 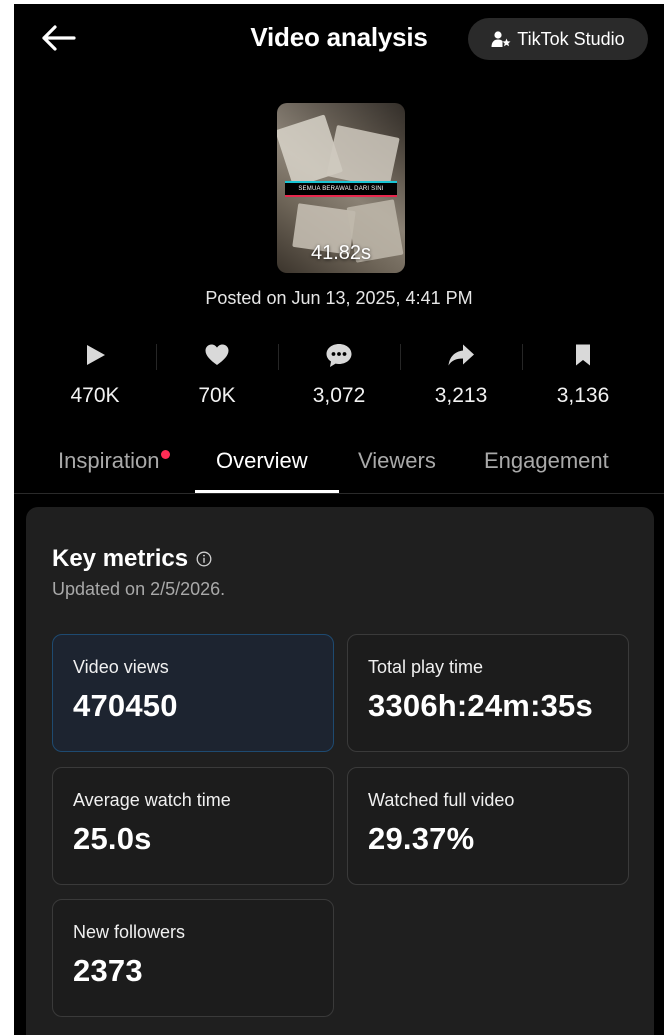 I want to click on metric-value: 3306h:24m:35s, so click(x=480, y=705).